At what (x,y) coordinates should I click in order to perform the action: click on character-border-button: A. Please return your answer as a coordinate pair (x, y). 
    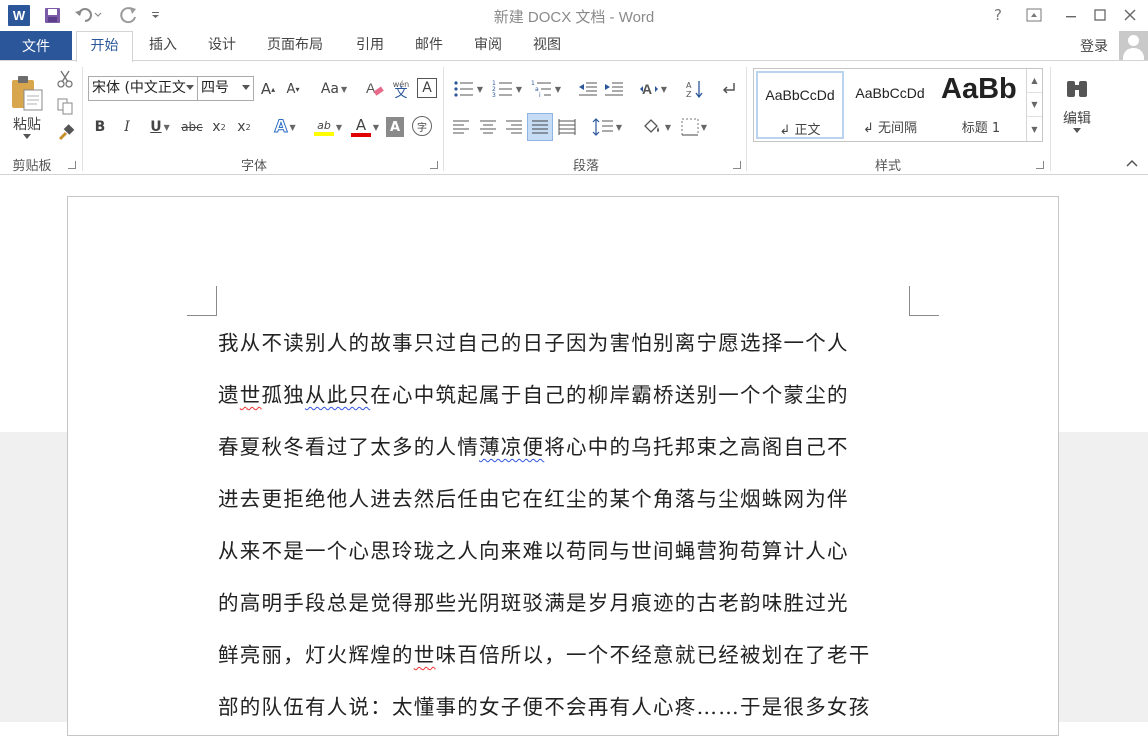
    Looking at the image, I should click on (427, 88).